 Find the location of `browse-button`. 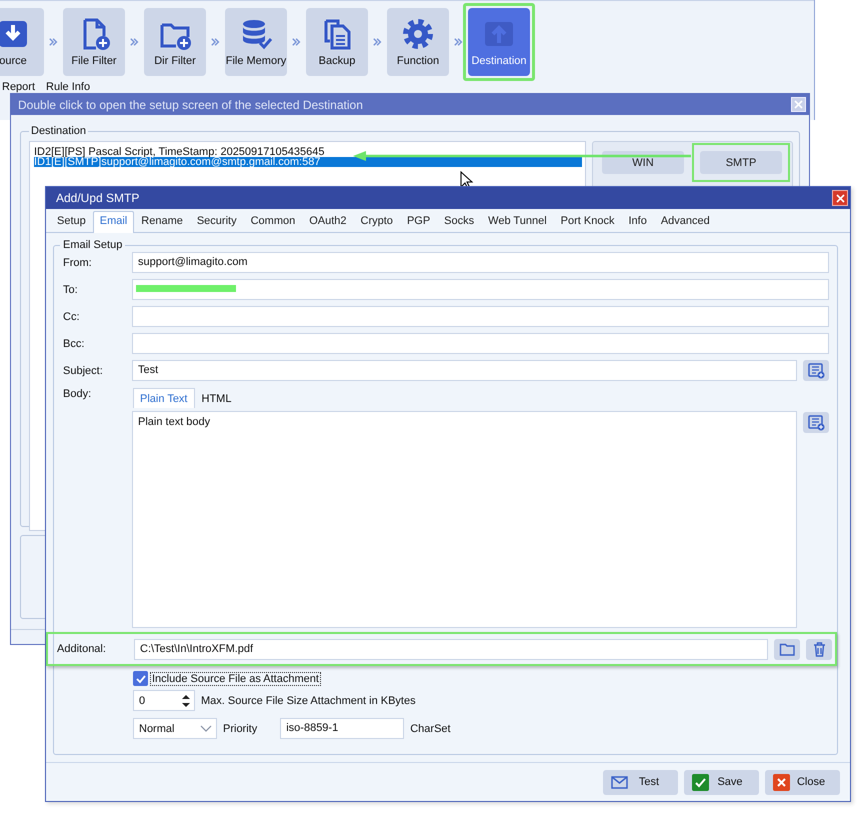

browse-button is located at coordinates (787, 649).